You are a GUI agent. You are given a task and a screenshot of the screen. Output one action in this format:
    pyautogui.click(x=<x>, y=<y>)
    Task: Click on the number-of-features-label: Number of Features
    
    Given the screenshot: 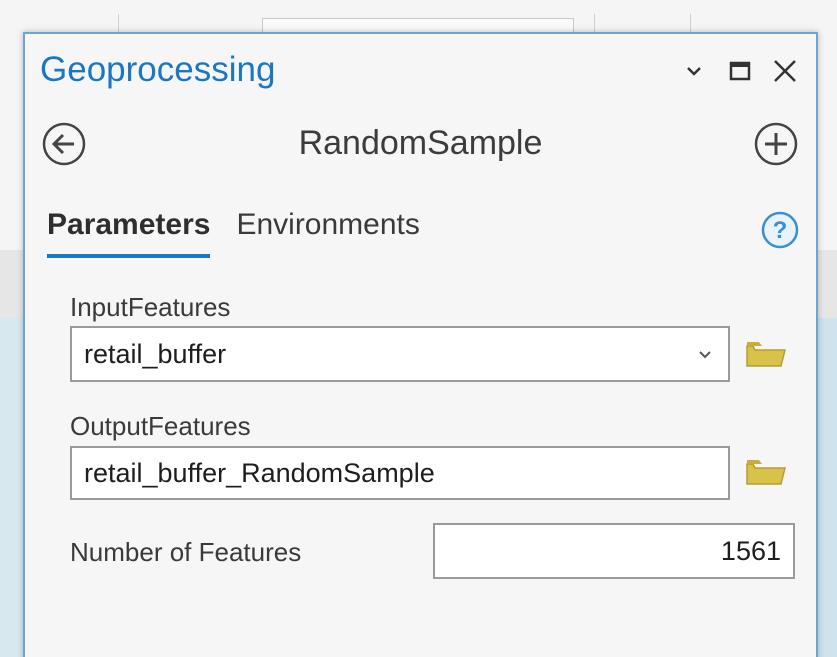 What is the action you would take?
    pyautogui.click(x=186, y=552)
    